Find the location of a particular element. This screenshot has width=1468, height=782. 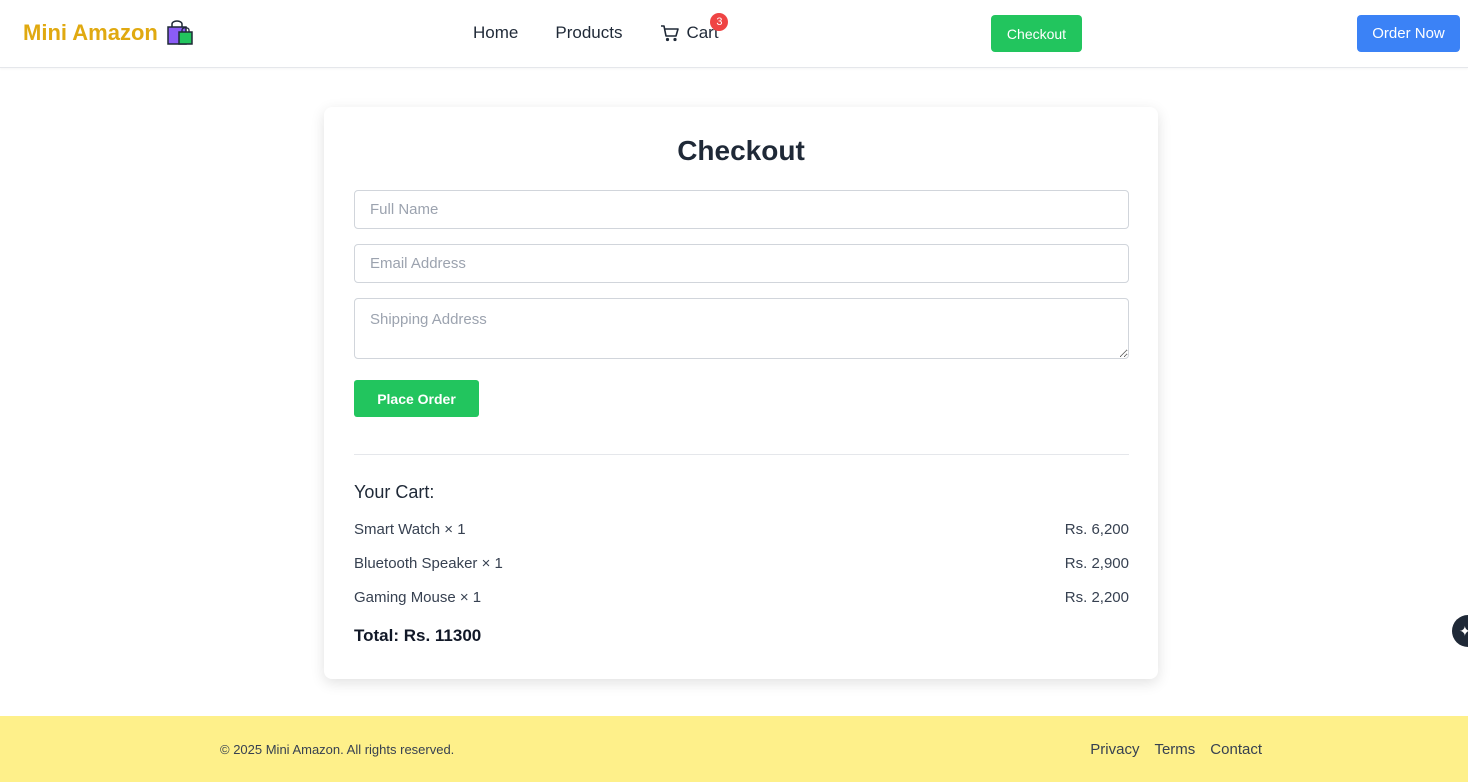

cart-item-name: Smart Watch × 1 is located at coordinates (410, 529).